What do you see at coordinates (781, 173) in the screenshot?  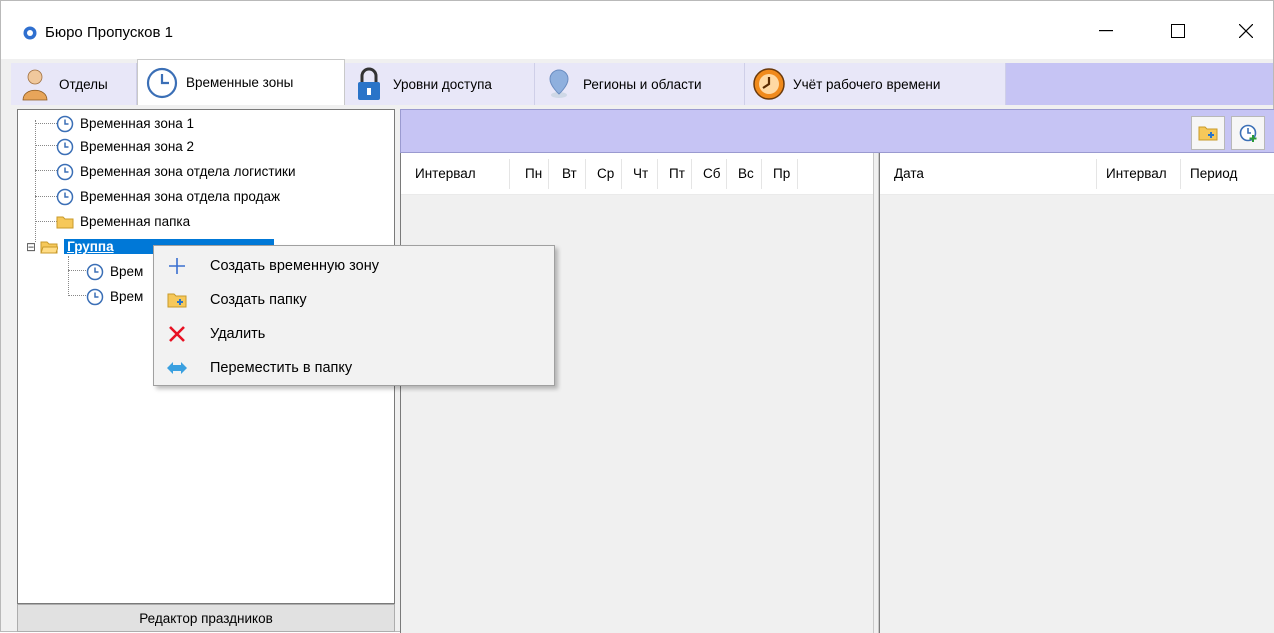 I see `column-header: Пр` at bounding box center [781, 173].